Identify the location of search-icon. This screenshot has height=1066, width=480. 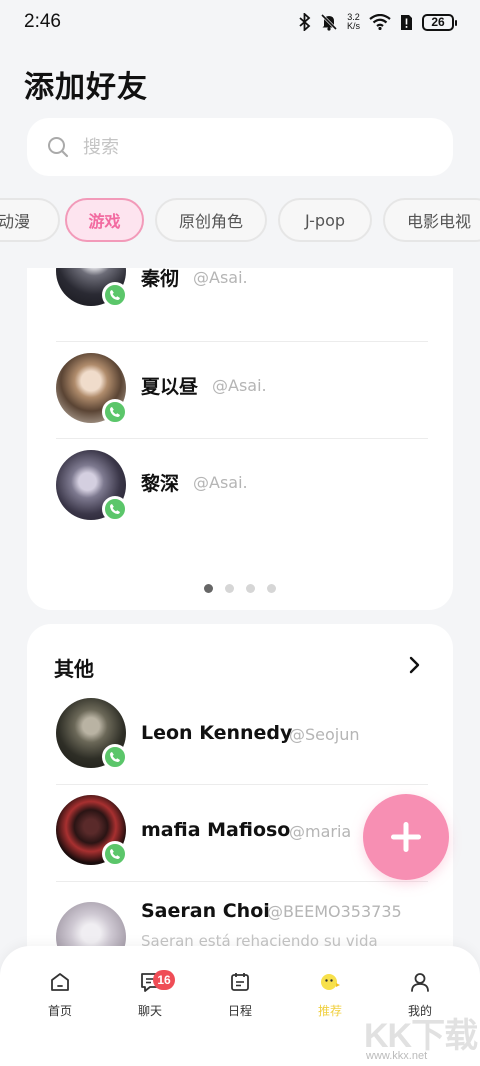
(58, 147).